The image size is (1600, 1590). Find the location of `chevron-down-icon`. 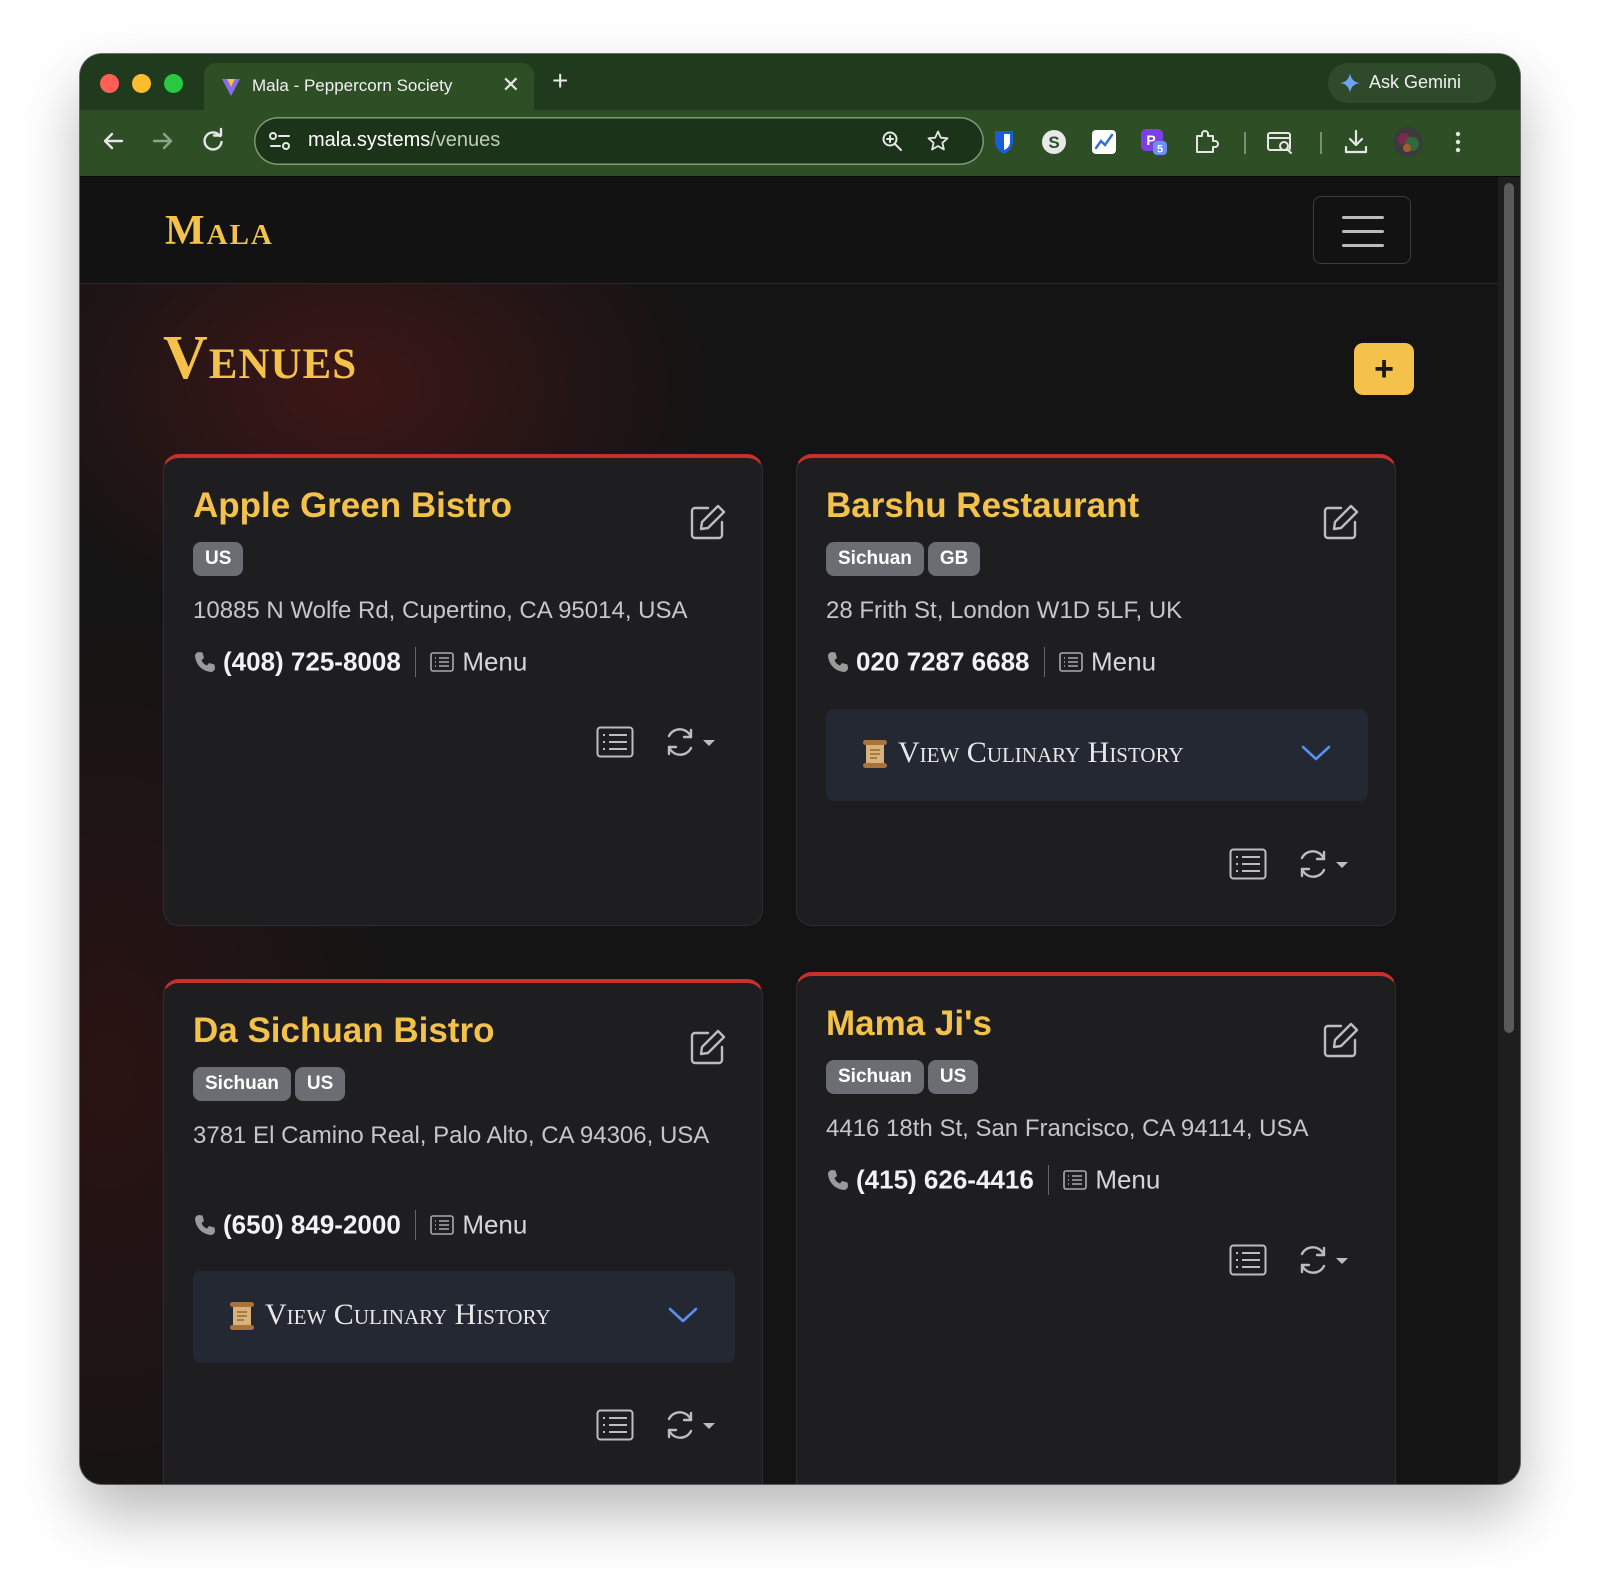

chevron-down-icon is located at coordinates (1316, 753).